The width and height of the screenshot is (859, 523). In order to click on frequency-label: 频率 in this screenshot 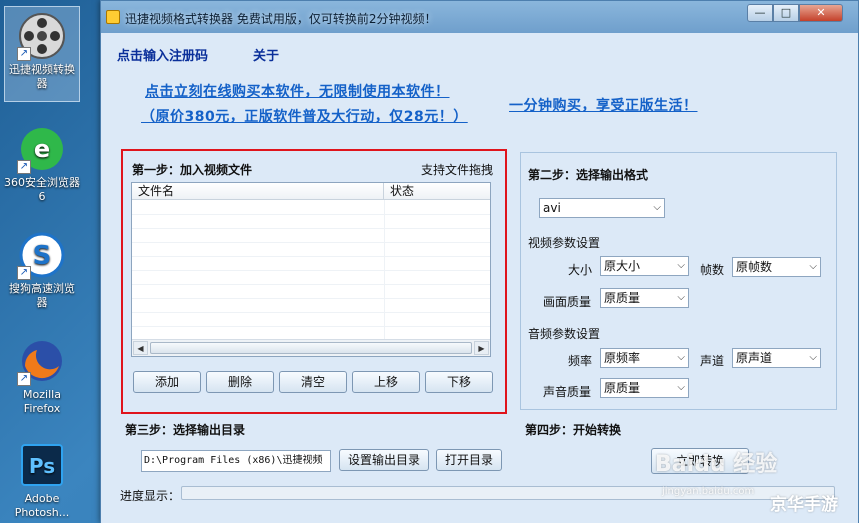, I will do `click(580, 361)`.